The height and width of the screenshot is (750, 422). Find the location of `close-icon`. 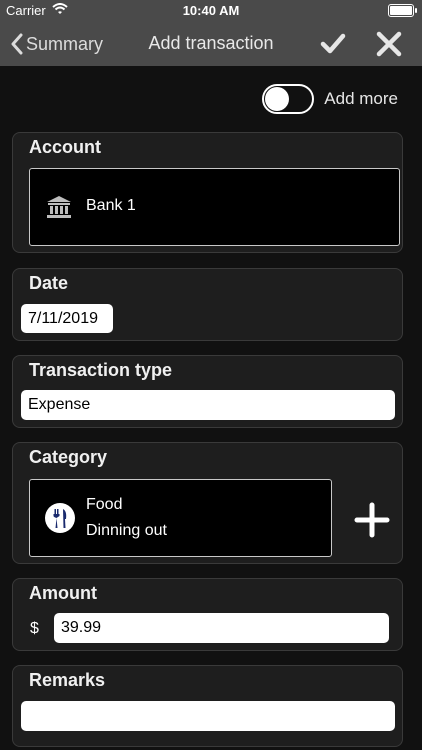

close-icon is located at coordinates (389, 44).